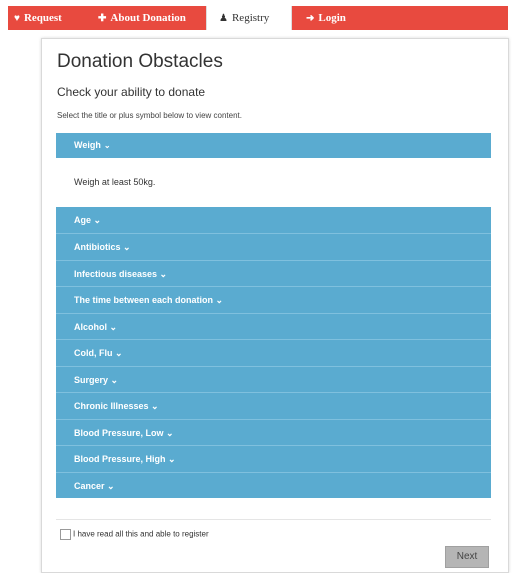 The width and height of the screenshot is (514, 573). I want to click on accordion-item-label: Cold, Flu, so click(93, 353).